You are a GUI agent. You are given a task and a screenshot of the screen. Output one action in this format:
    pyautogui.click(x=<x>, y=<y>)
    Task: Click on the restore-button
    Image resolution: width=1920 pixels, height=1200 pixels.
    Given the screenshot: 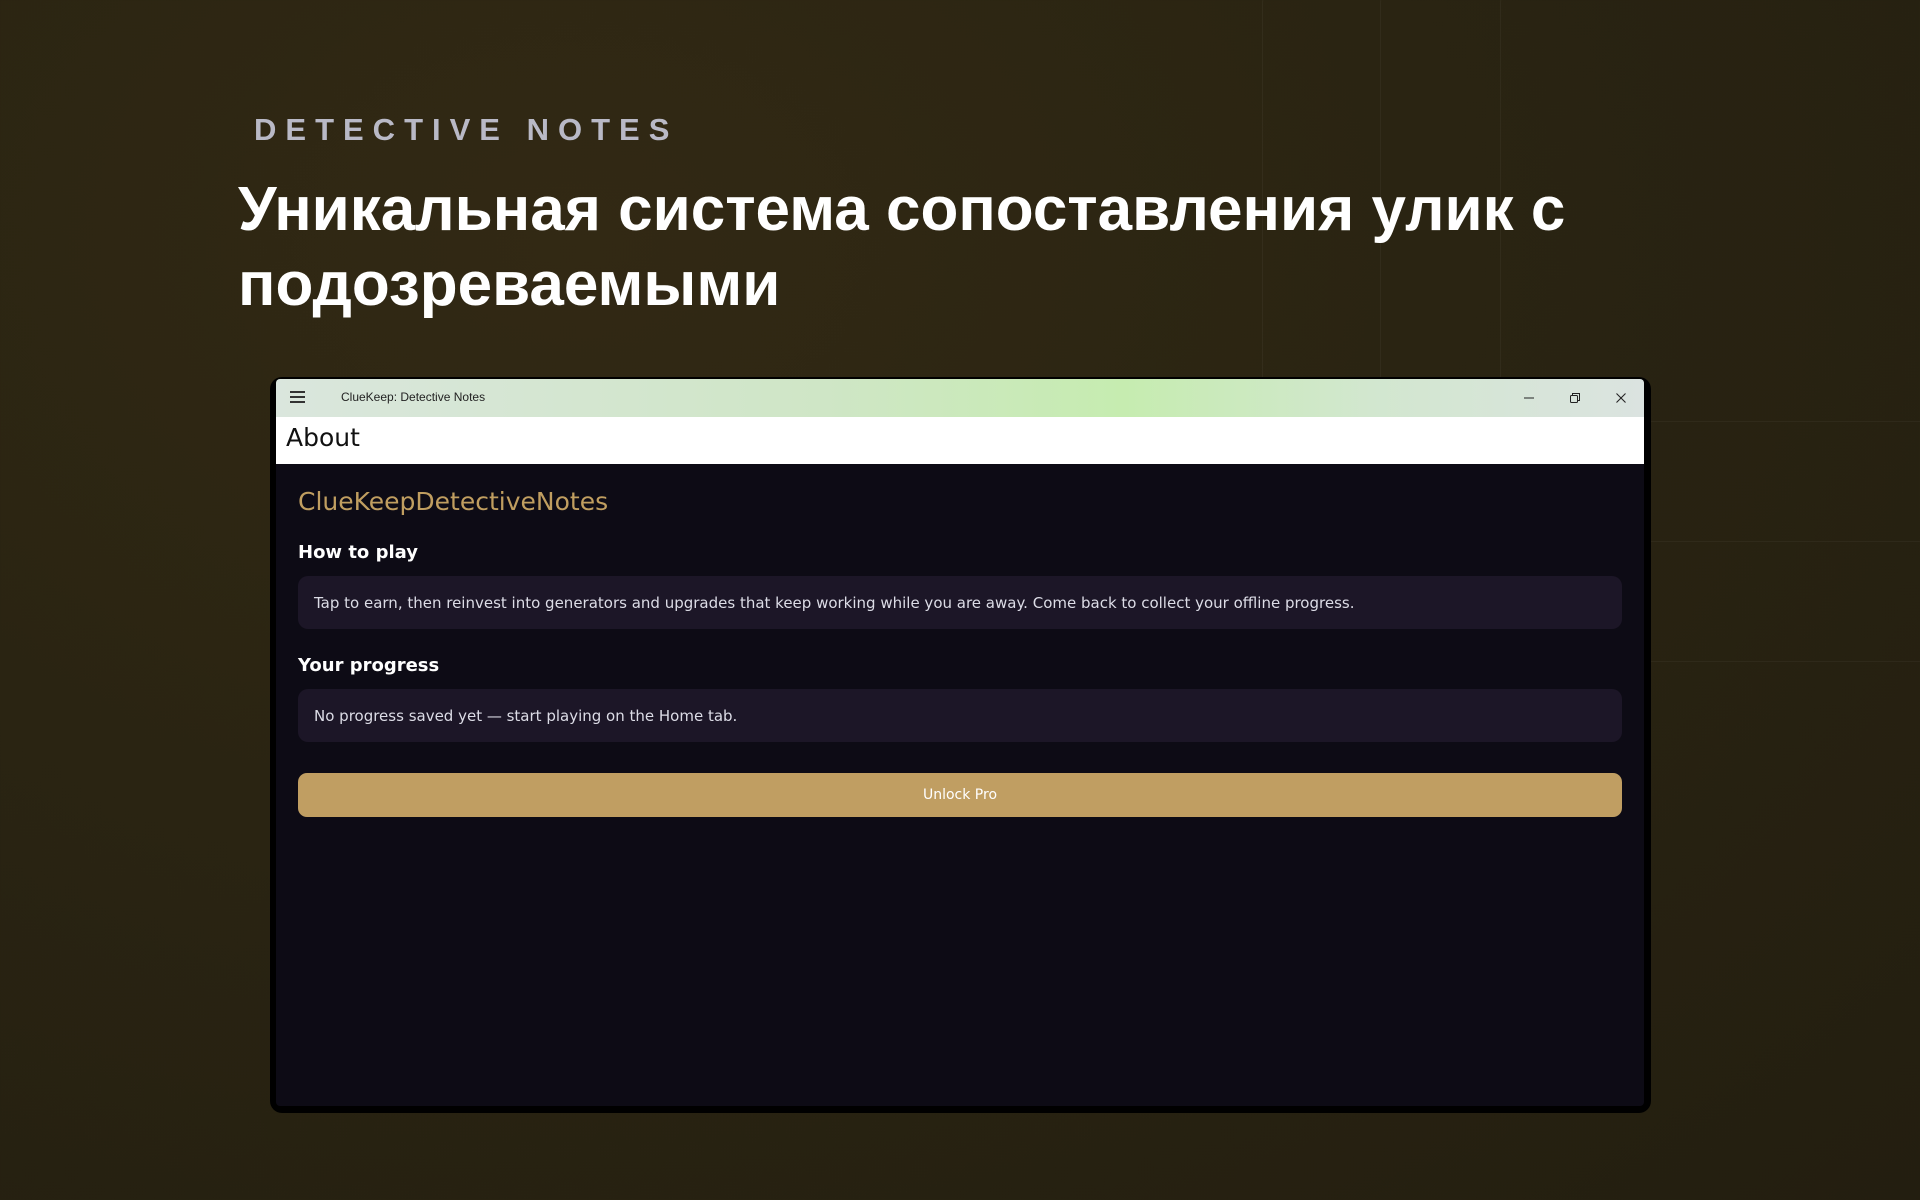 What is the action you would take?
    pyautogui.click(x=1575, y=398)
    